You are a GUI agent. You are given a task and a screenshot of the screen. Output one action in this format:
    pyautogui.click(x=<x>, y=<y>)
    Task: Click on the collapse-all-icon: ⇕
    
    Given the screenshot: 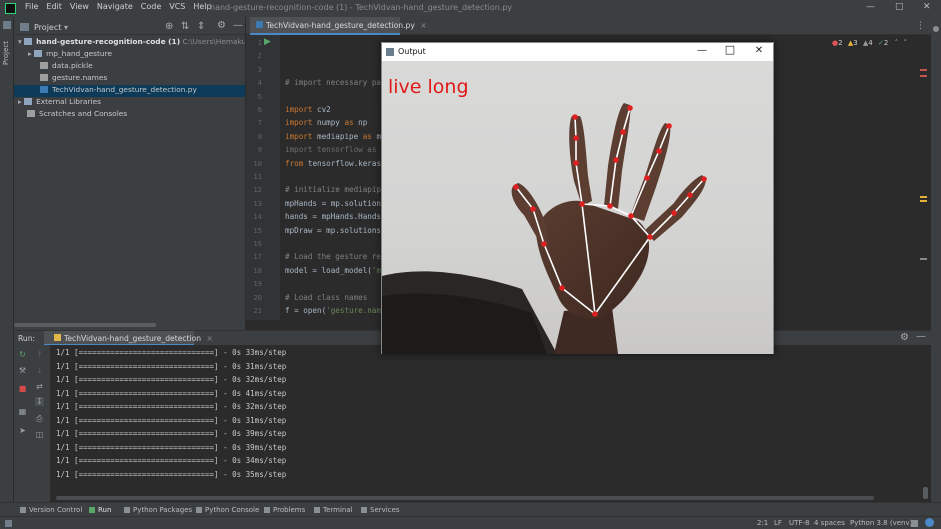 What is the action you would take?
    pyautogui.click(x=201, y=26)
    